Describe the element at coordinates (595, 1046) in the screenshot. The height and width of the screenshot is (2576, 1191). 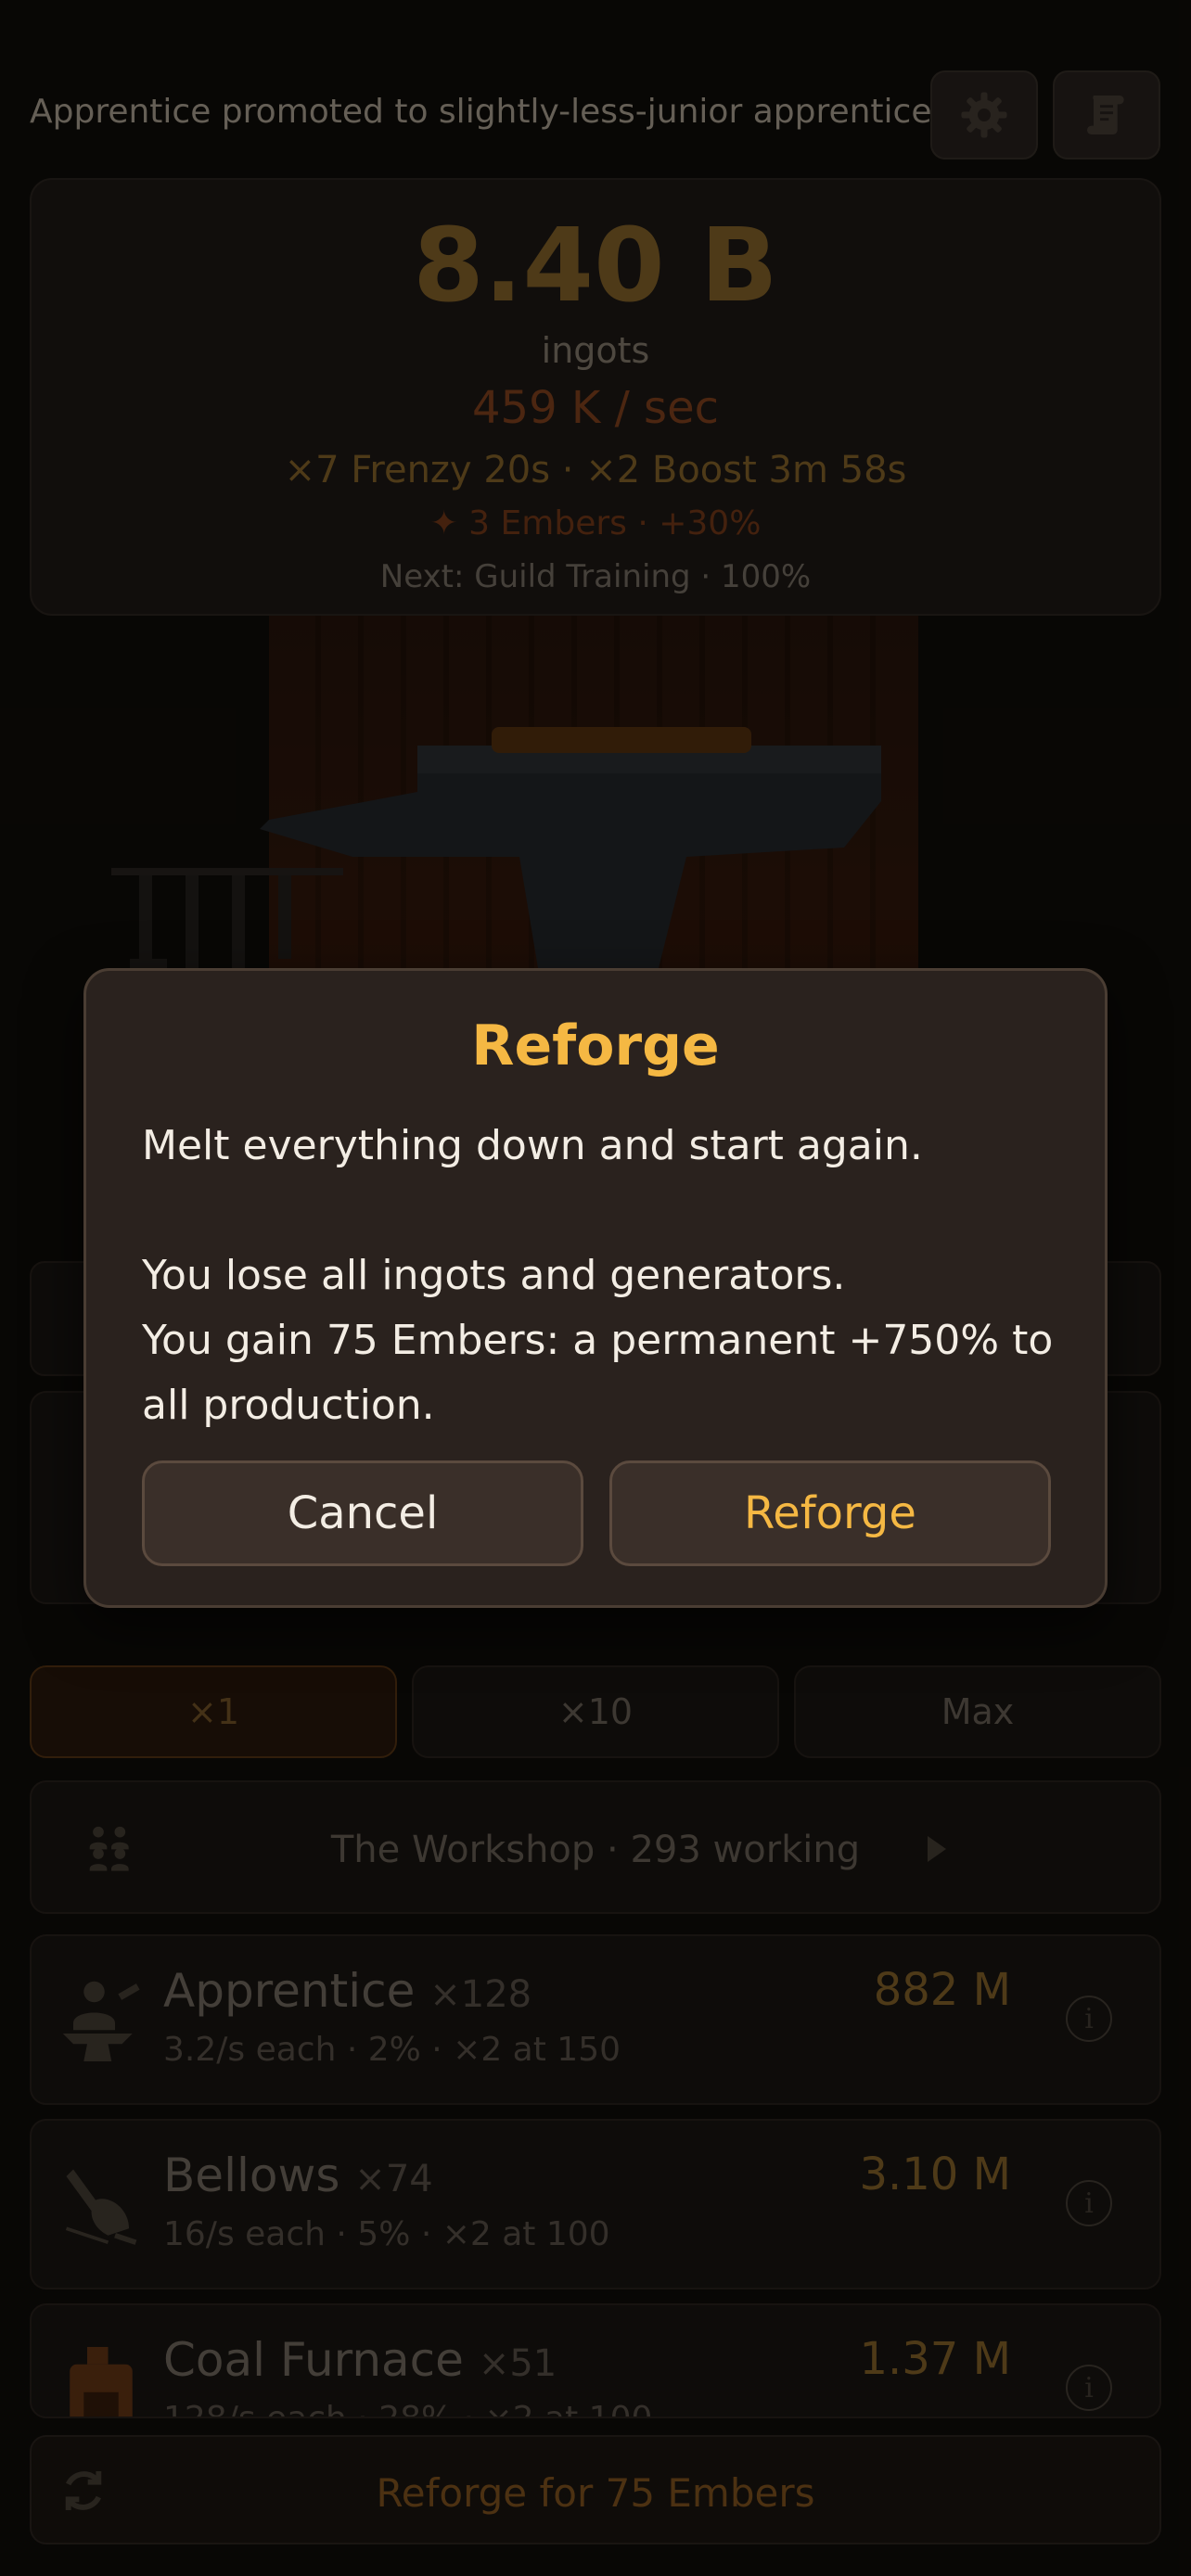
I see `dialog-title: Reforge` at that location.